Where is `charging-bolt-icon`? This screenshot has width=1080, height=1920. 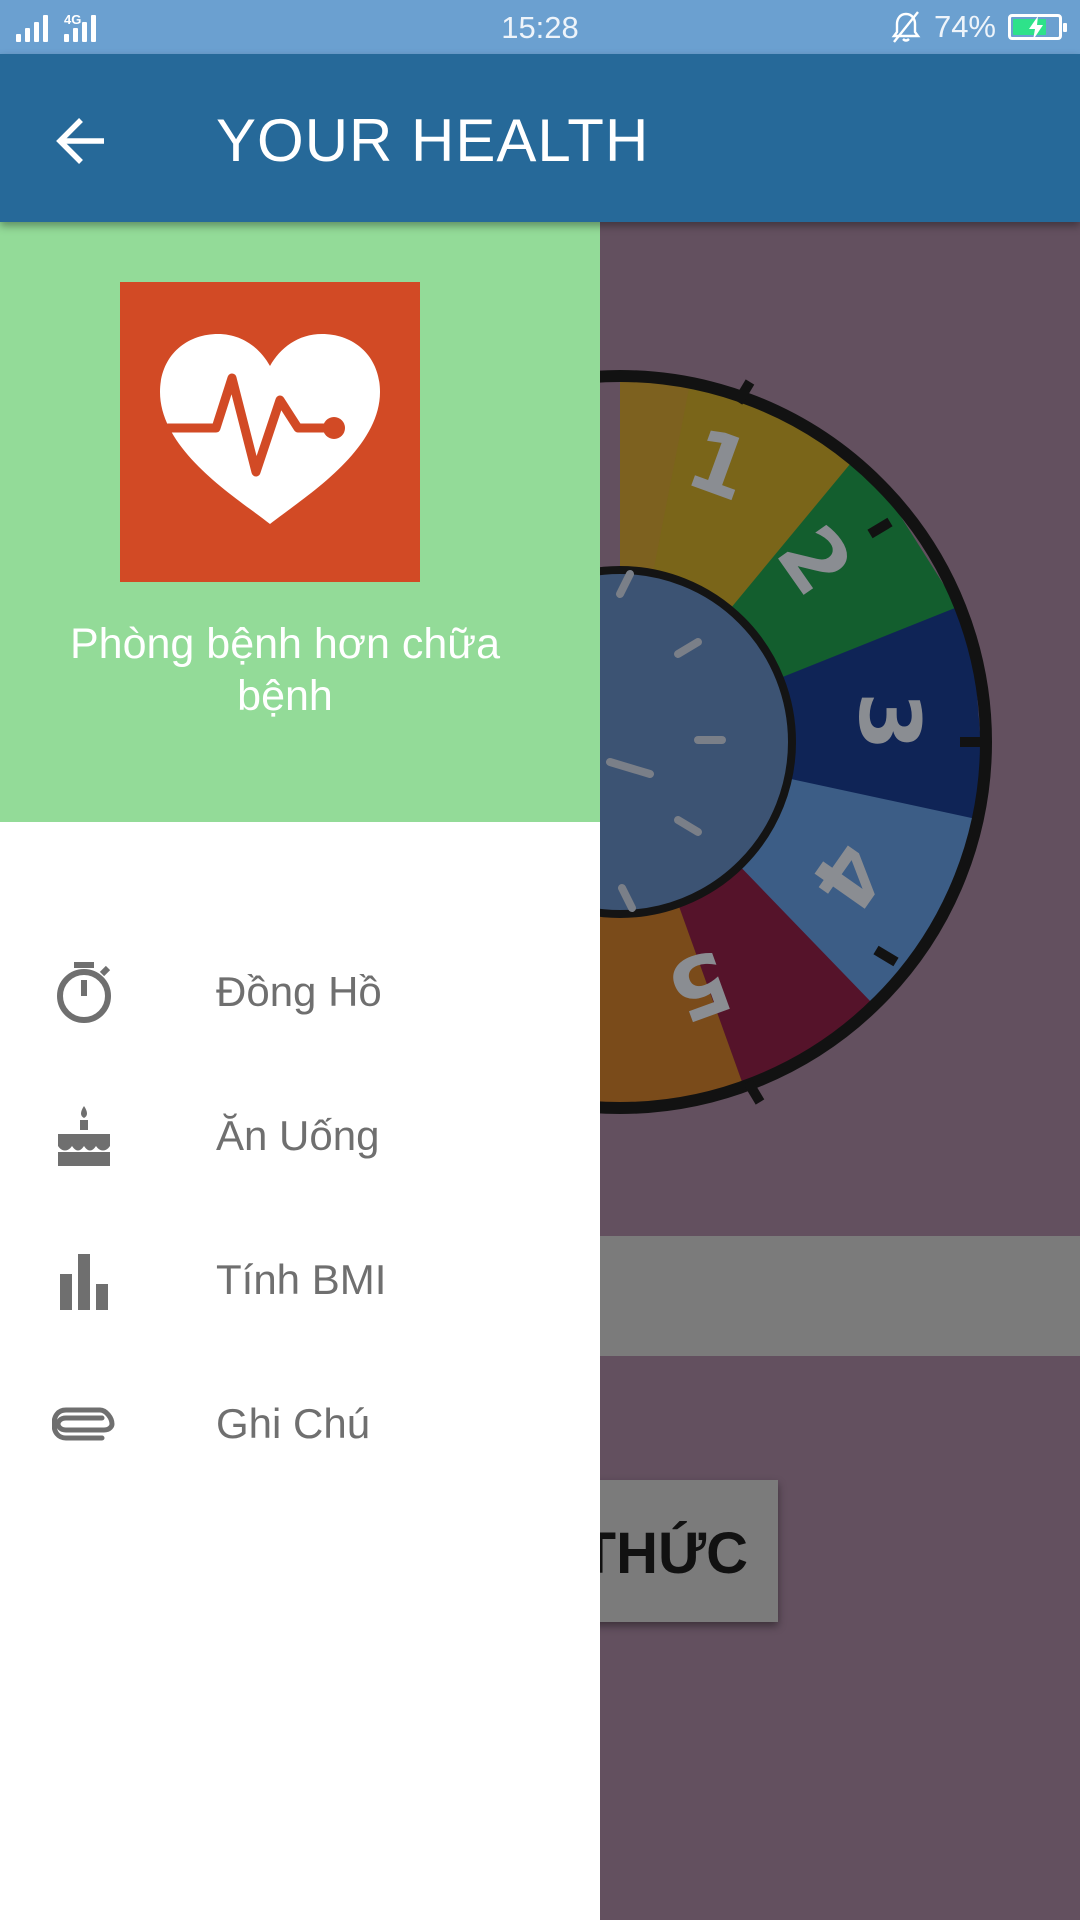
charging-bolt-icon is located at coordinates (1036, 28).